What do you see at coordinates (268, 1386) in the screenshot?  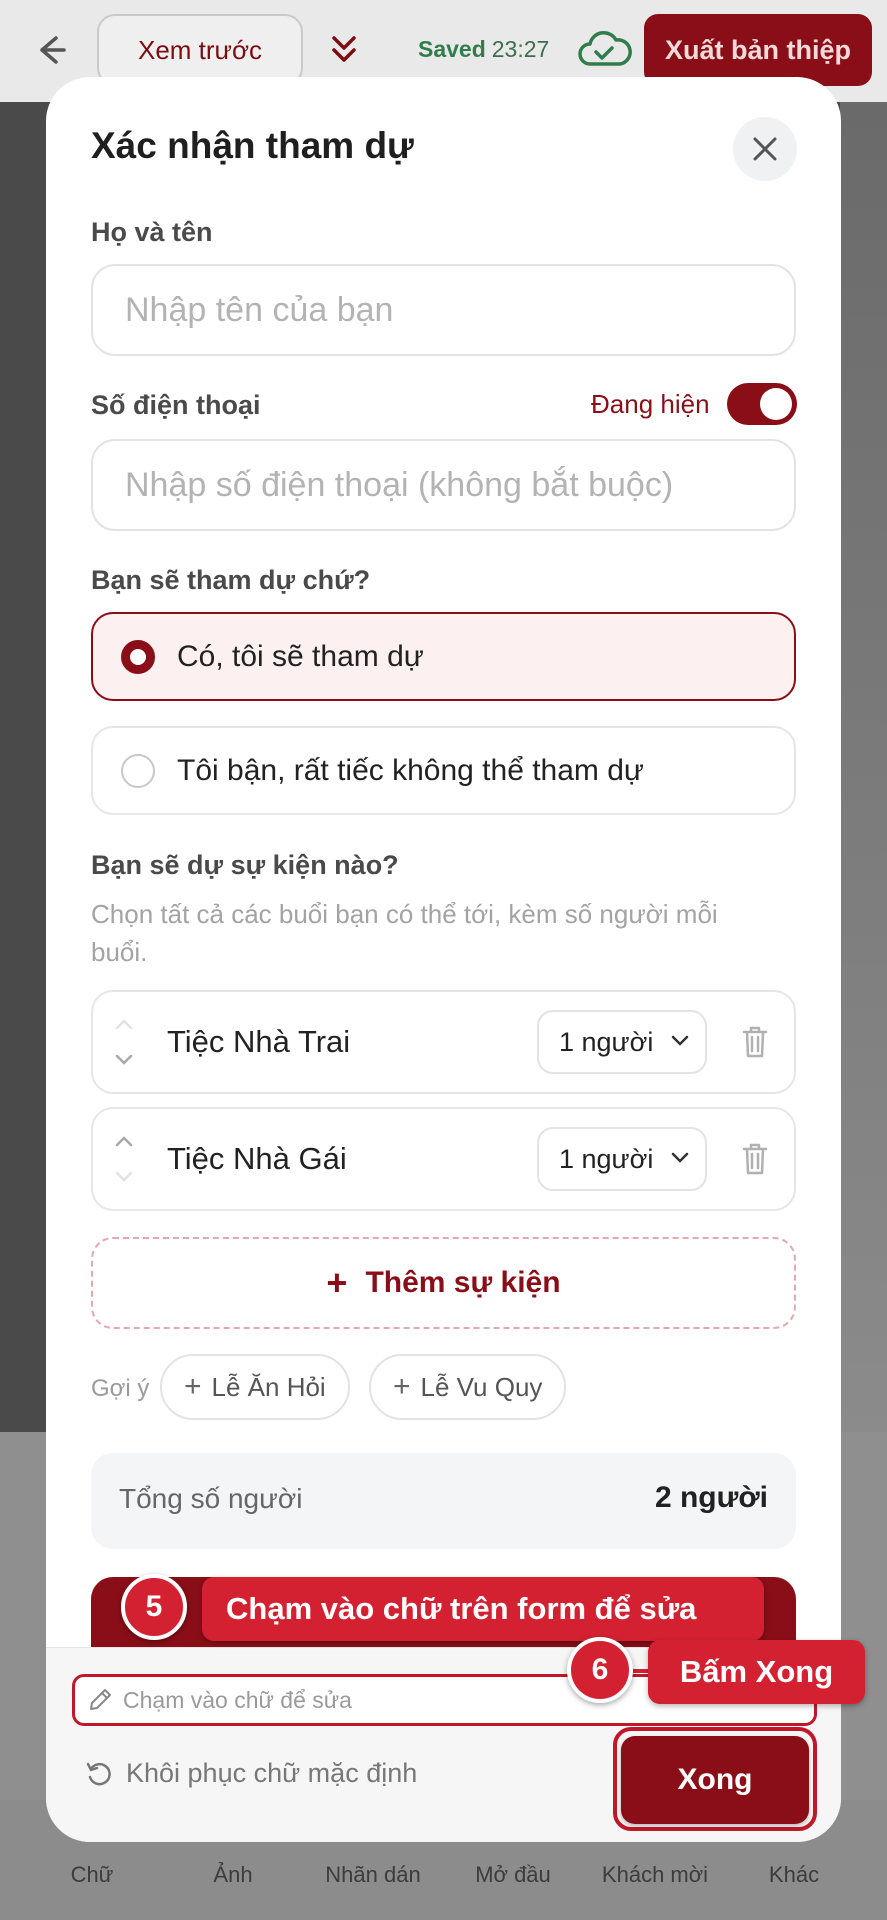 I see `suggestion-label: Lễ Ăn Hỏi` at bounding box center [268, 1386].